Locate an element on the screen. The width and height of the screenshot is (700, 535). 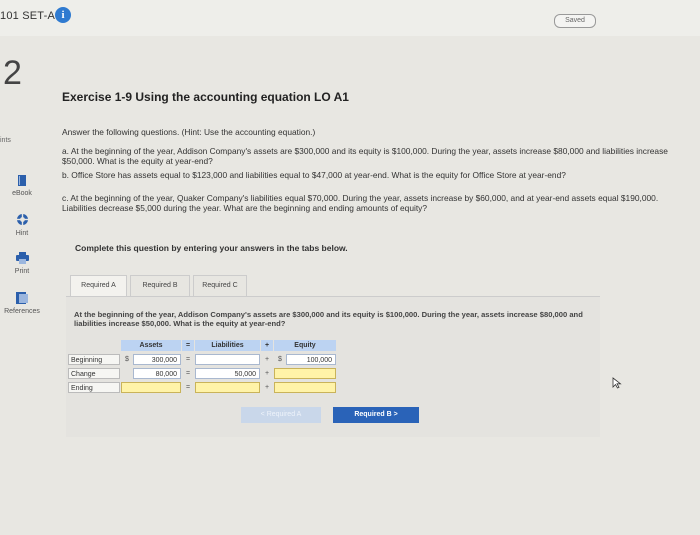
equity-ending-input is located at coordinates (305, 387).